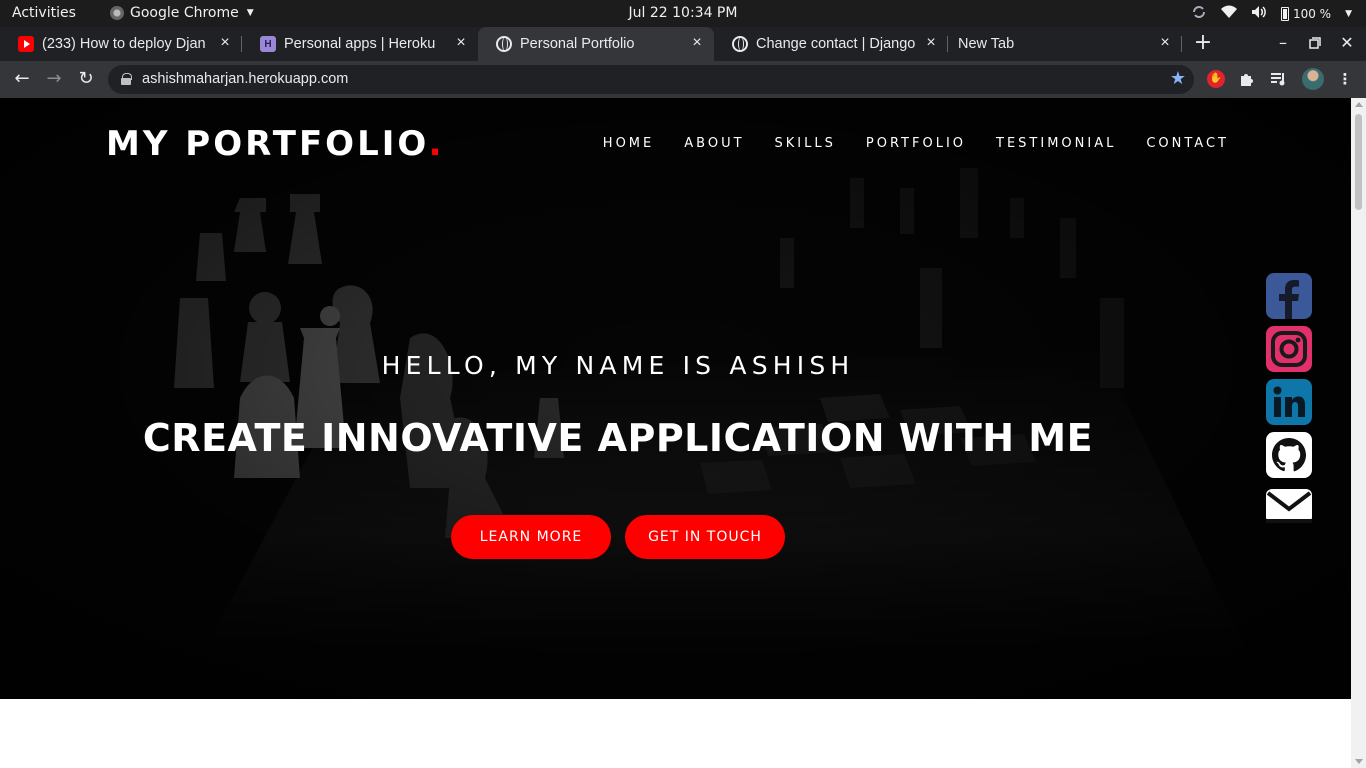  I want to click on media-controls-icon, so click(1279, 79).